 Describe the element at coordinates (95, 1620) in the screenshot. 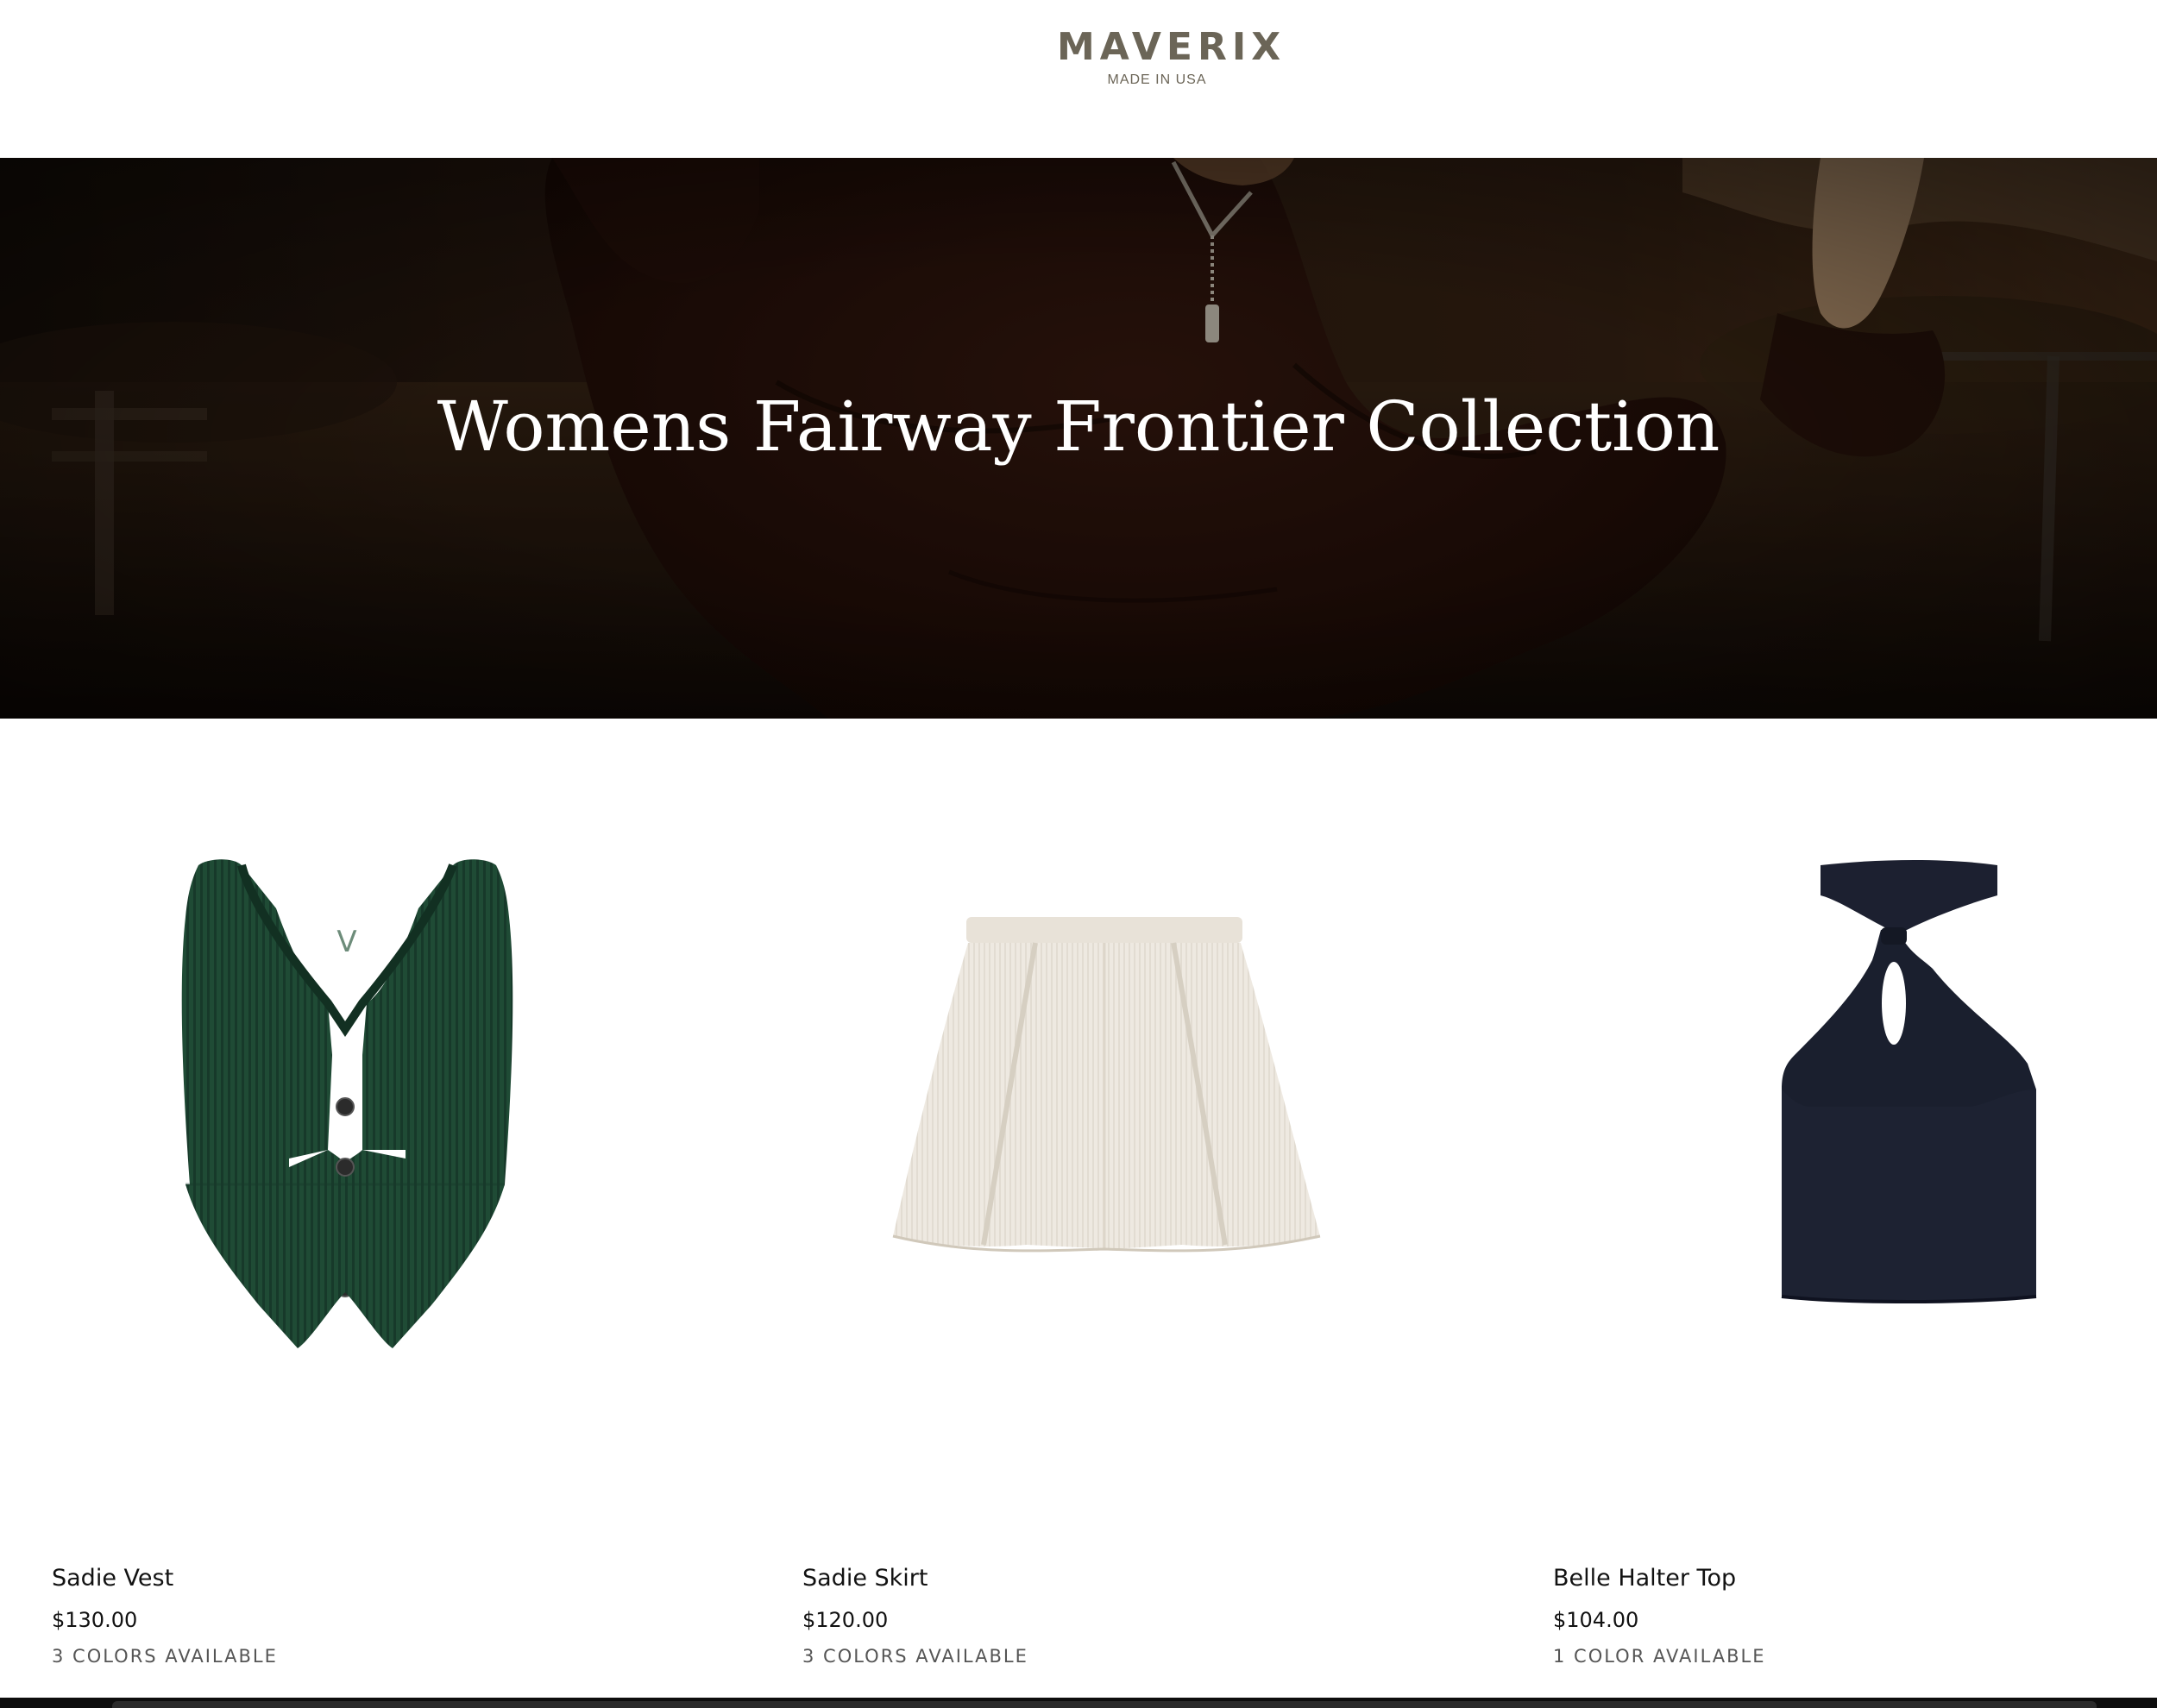

I see `product-price: $130.00` at that location.